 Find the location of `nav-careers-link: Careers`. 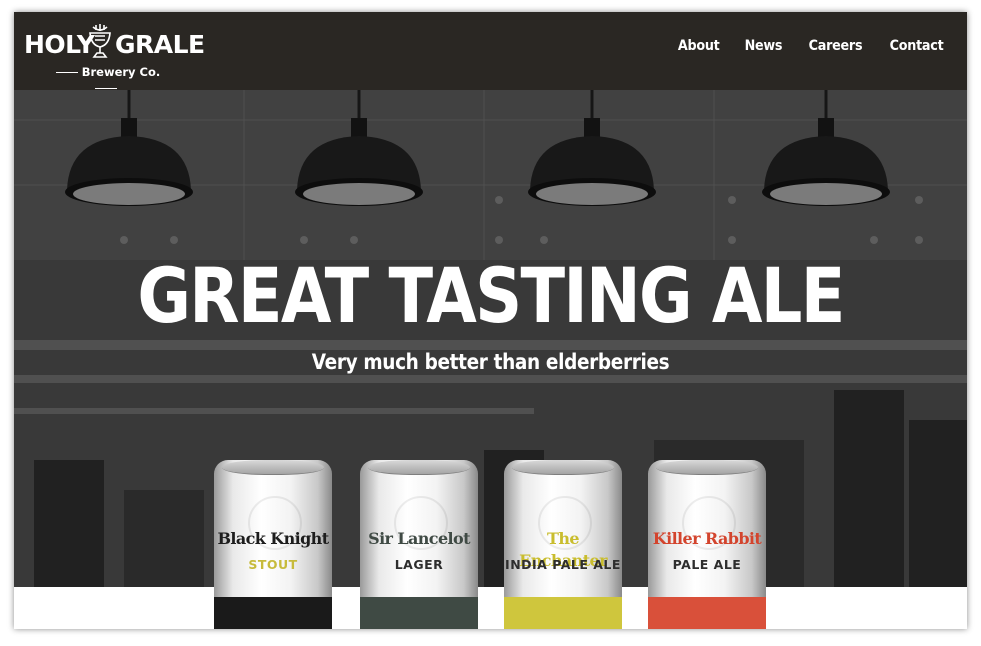

nav-careers-link: Careers is located at coordinates (836, 46).